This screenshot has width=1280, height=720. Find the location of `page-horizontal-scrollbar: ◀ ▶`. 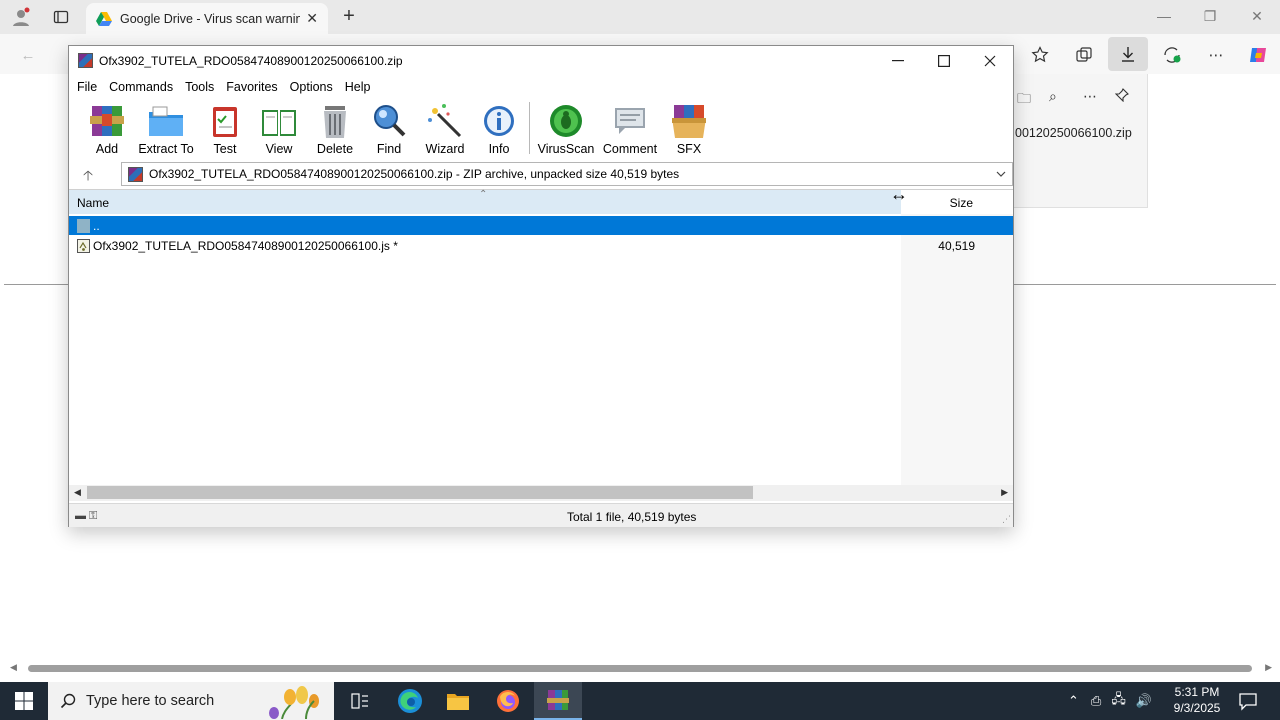

page-horizontal-scrollbar: ◀ ▶ is located at coordinates (640, 668).